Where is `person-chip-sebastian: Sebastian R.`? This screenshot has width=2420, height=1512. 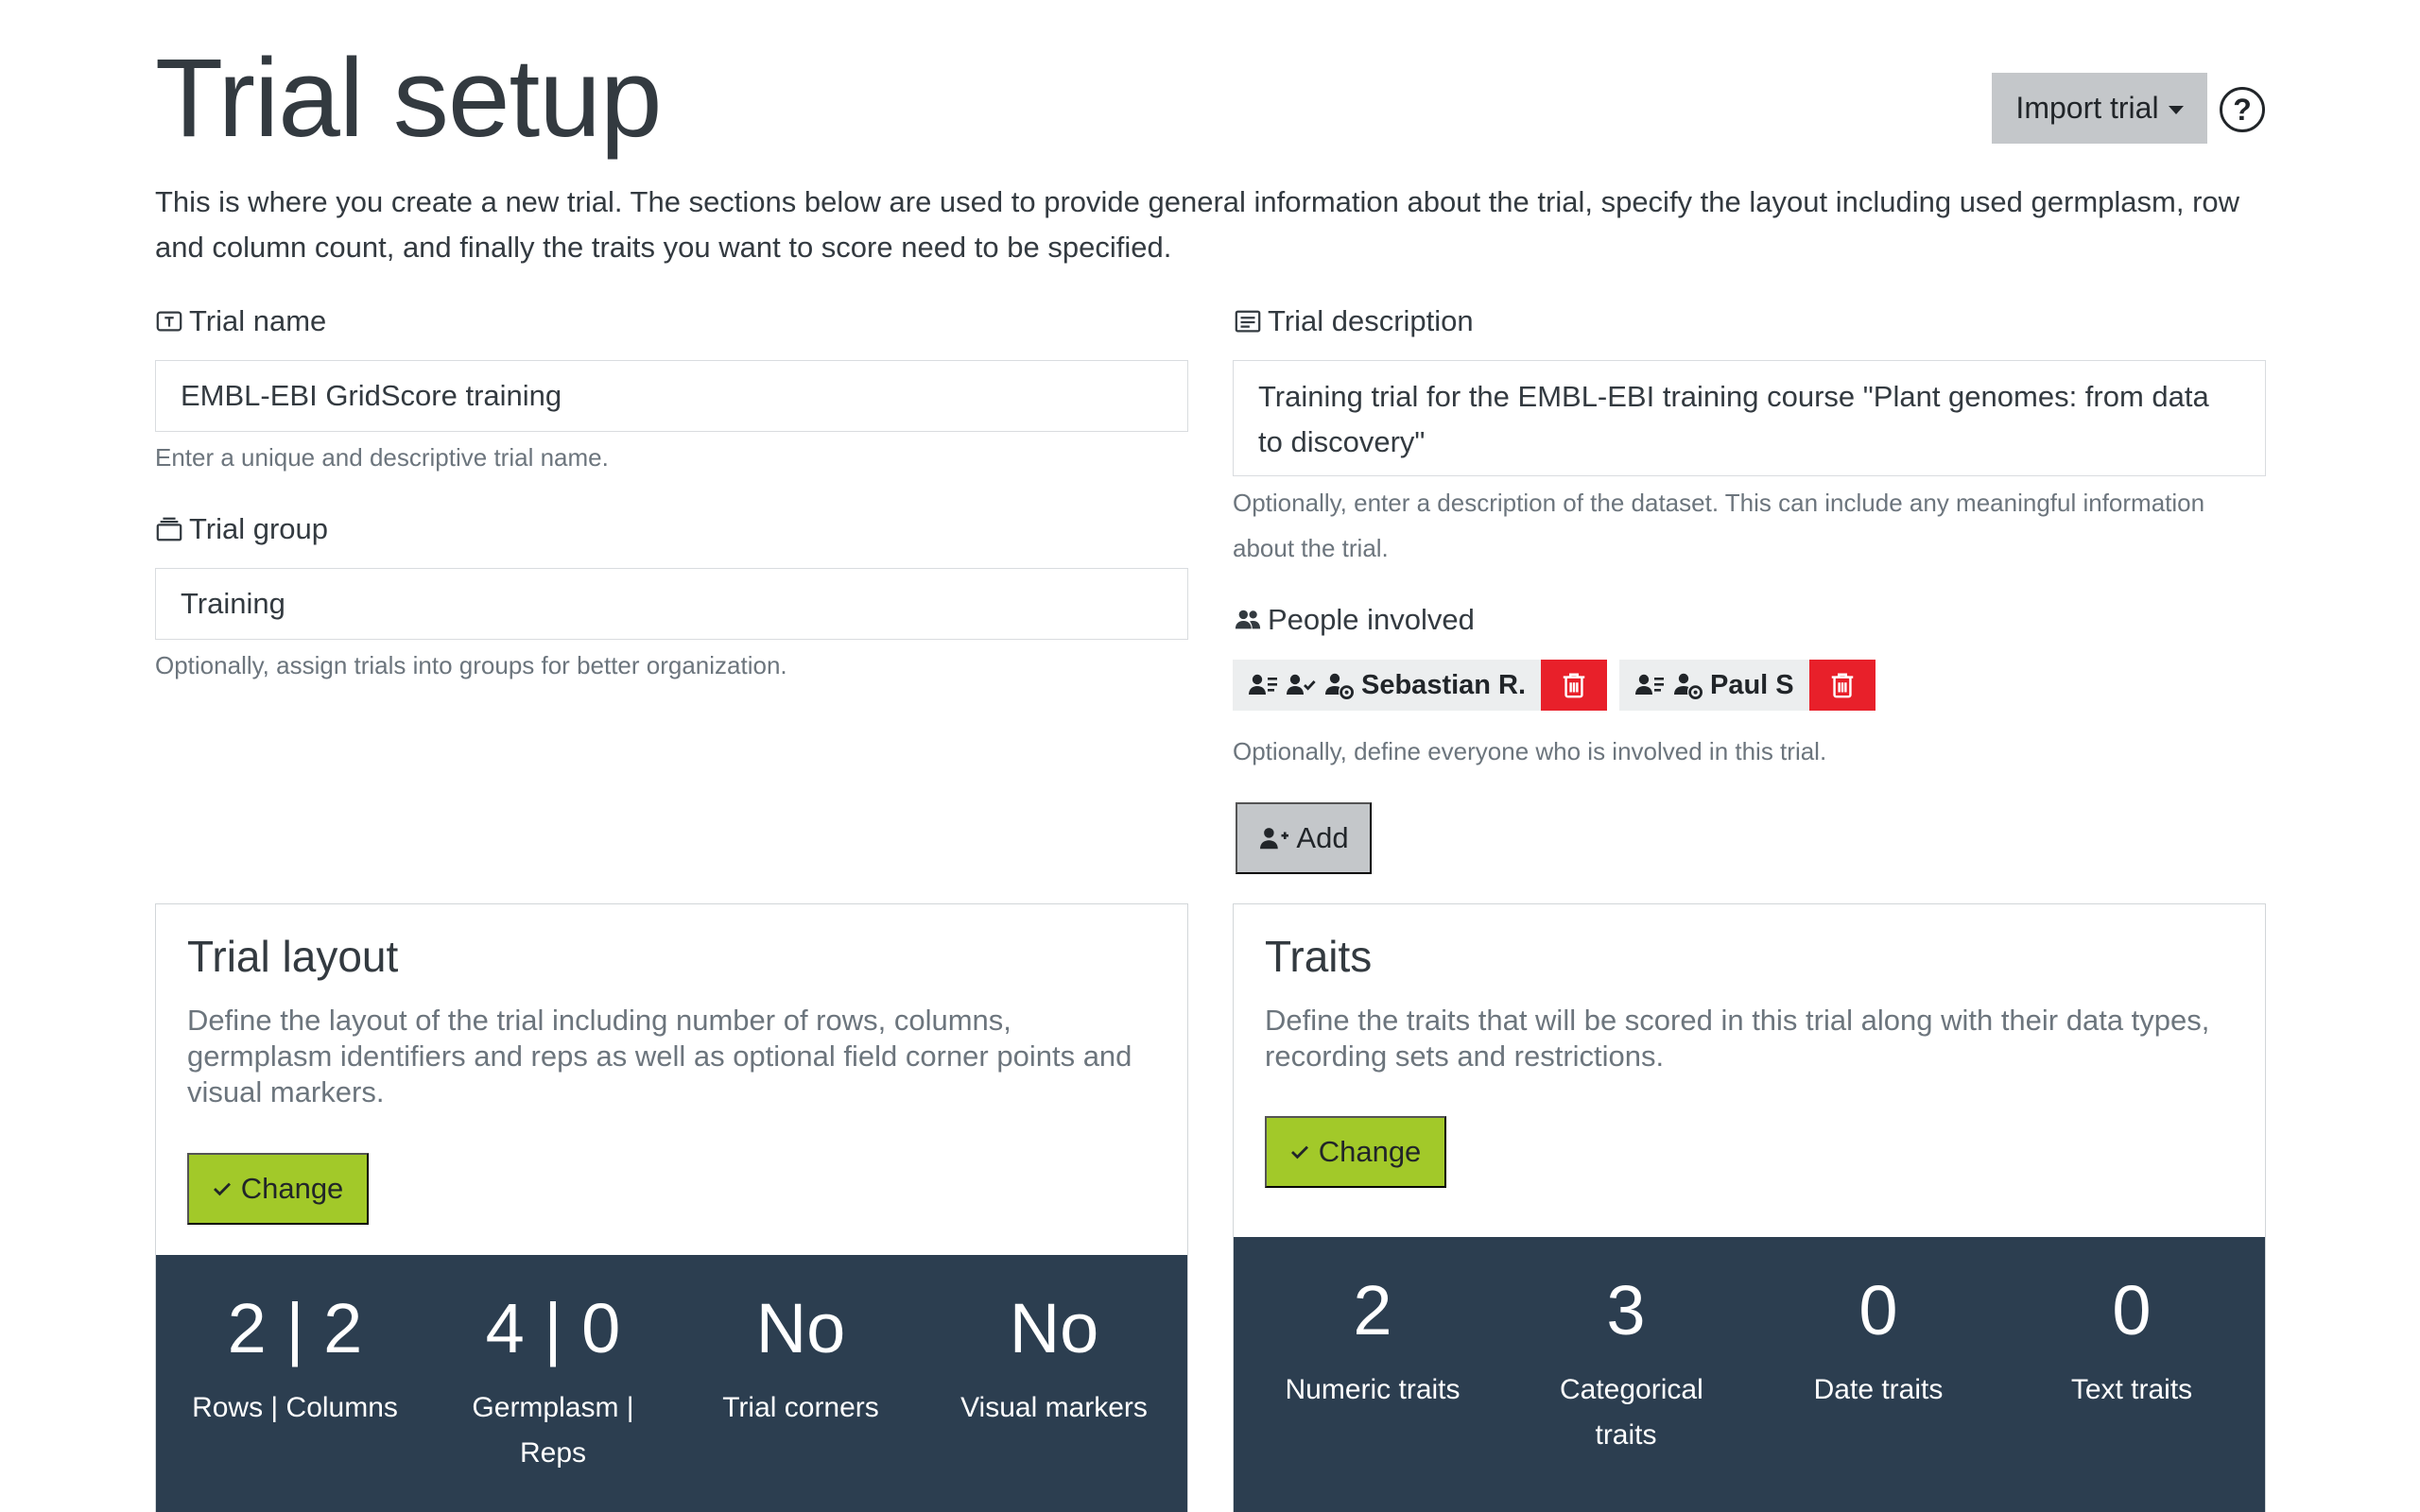
person-chip-sebastian: Sebastian R. is located at coordinates (1420, 685).